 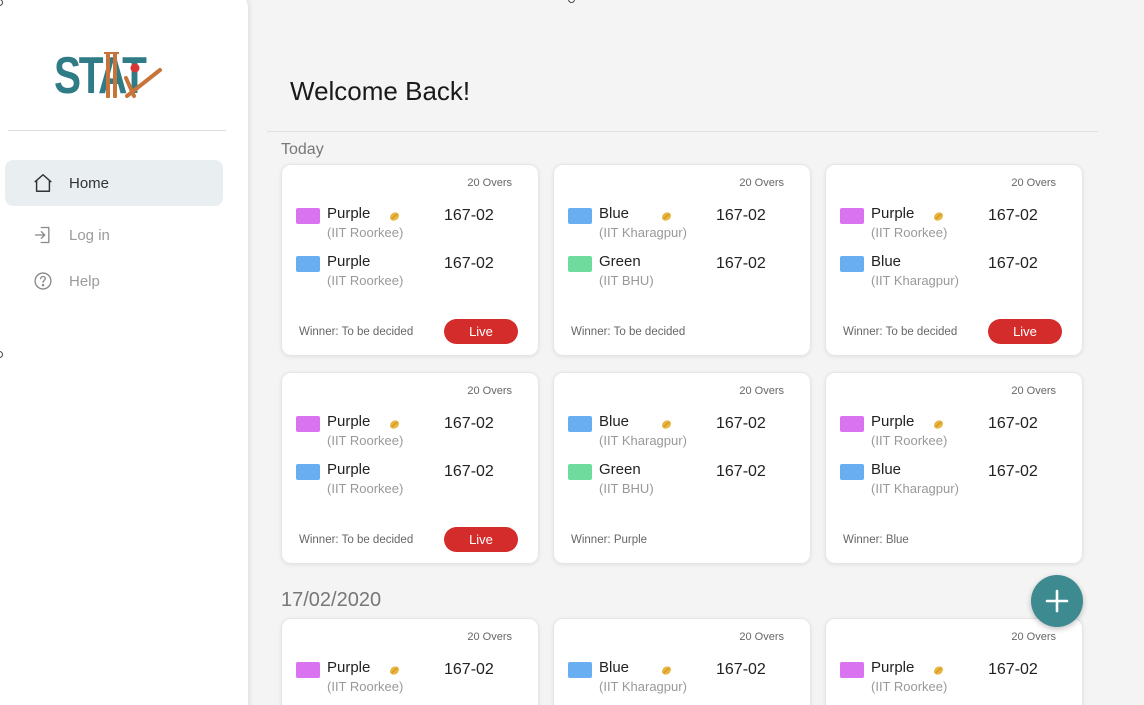 I want to click on sidebar-item-login: Log in, so click(x=114, y=235).